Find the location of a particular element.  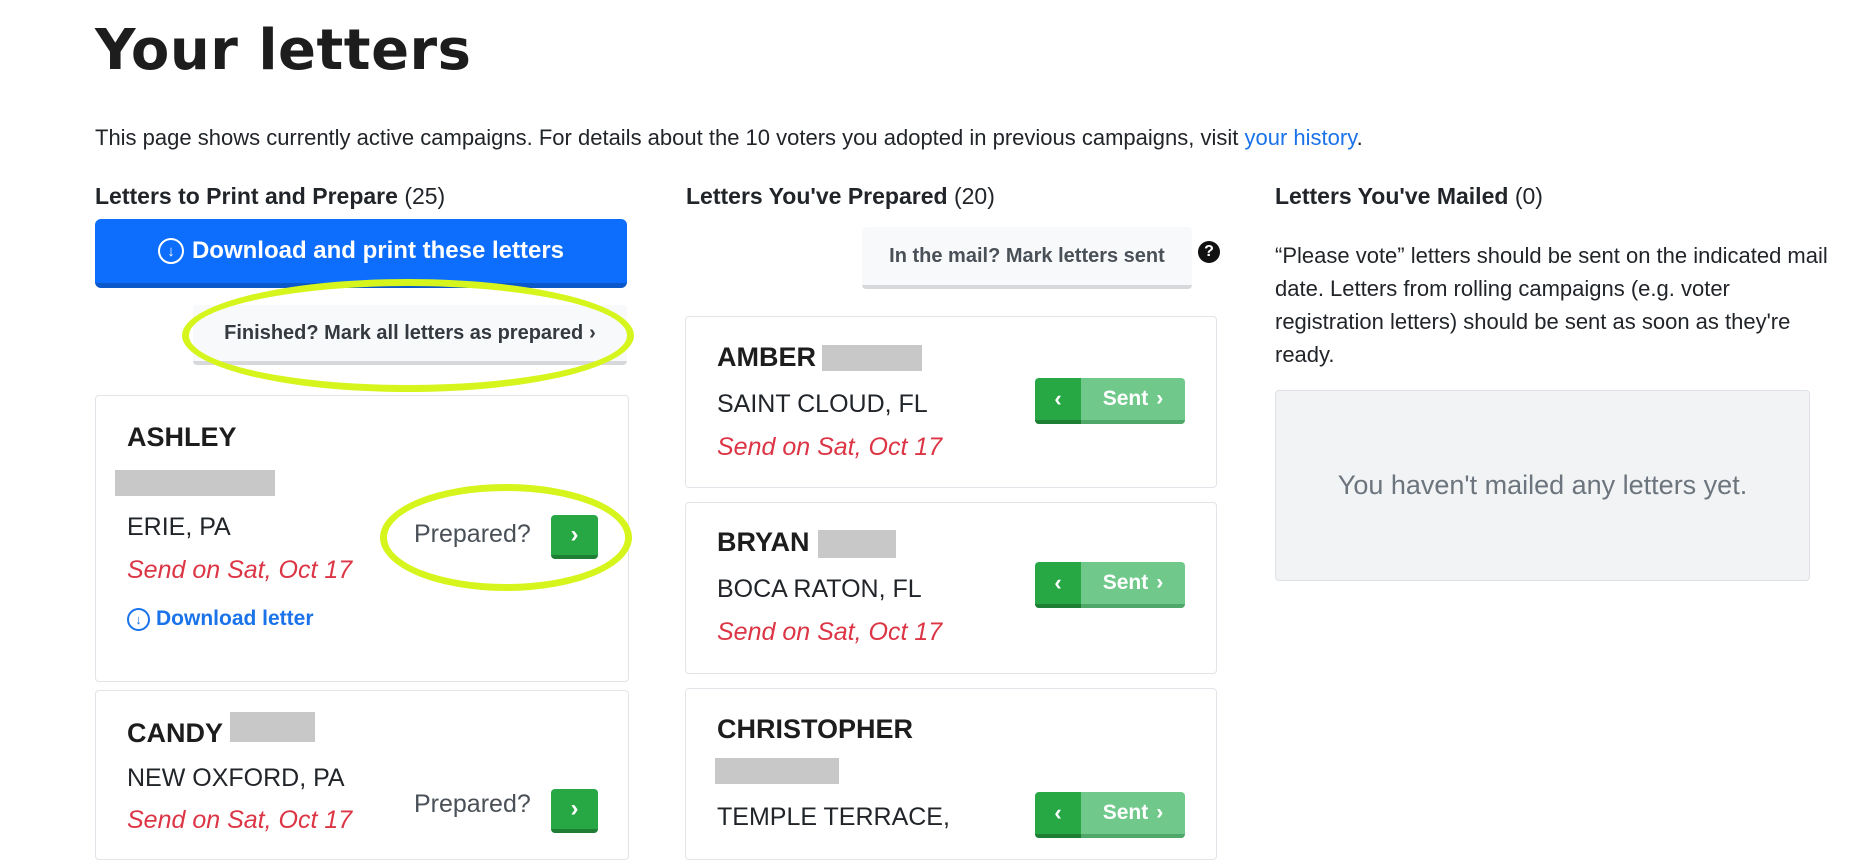

empty-mailed-box: You haven't mailed any letters yet. is located at coordinates (1542, 485).